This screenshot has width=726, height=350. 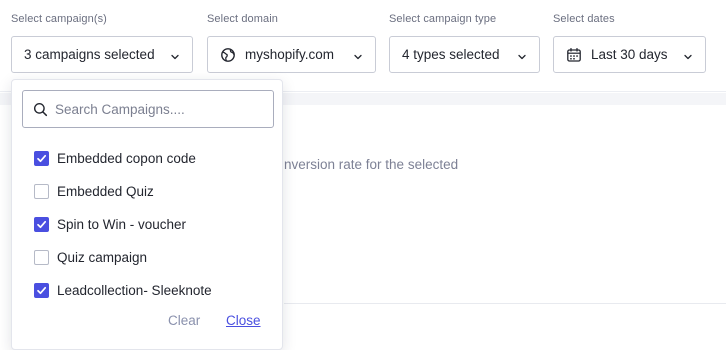 I want to click on campaign-option-embedded-copon-code: Embedded copon code, so click(x=123, y=158).